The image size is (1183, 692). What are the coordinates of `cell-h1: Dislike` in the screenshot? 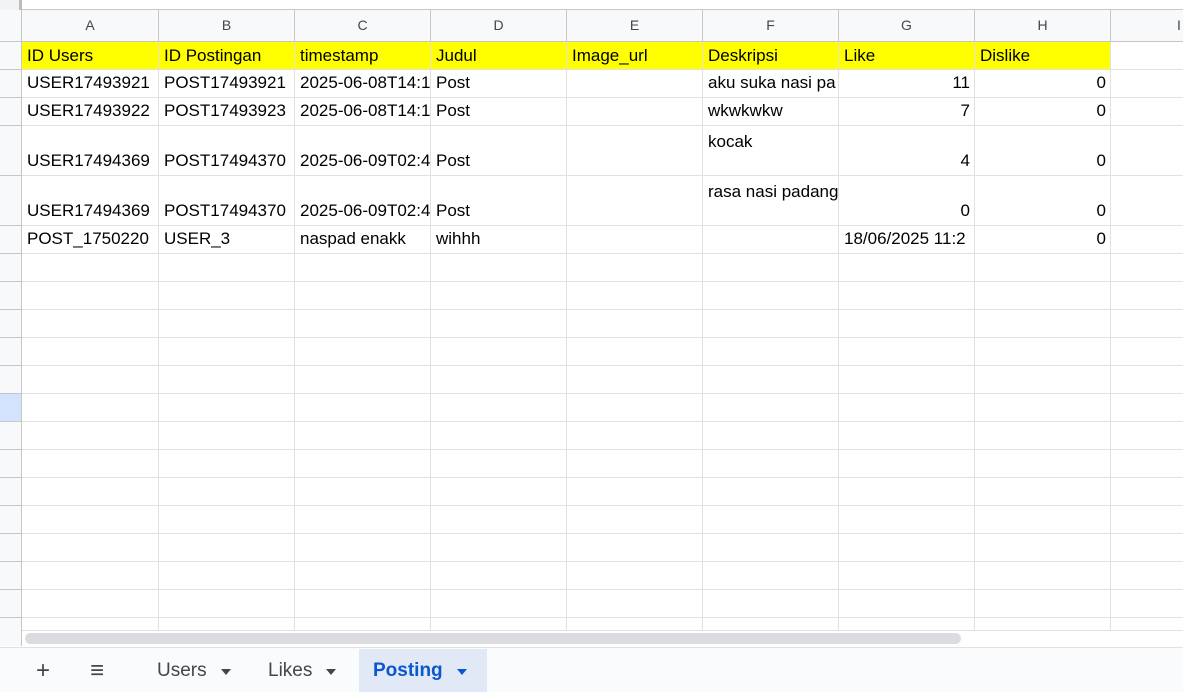 It's located at (1043, 55).